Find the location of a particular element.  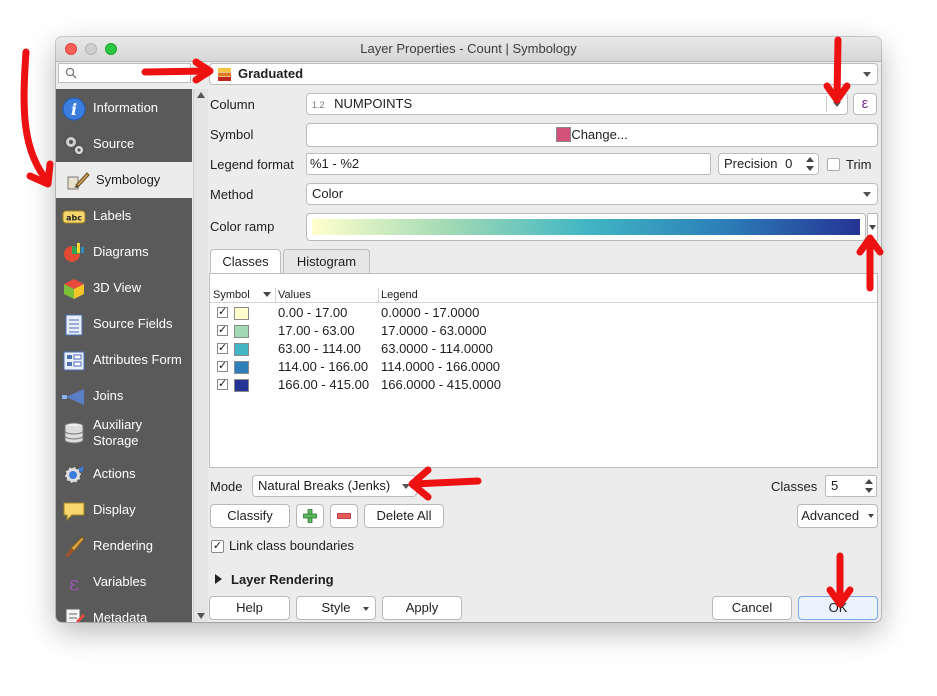

precision-spinbox: Precision 0 is located at coordinates (768, 164).